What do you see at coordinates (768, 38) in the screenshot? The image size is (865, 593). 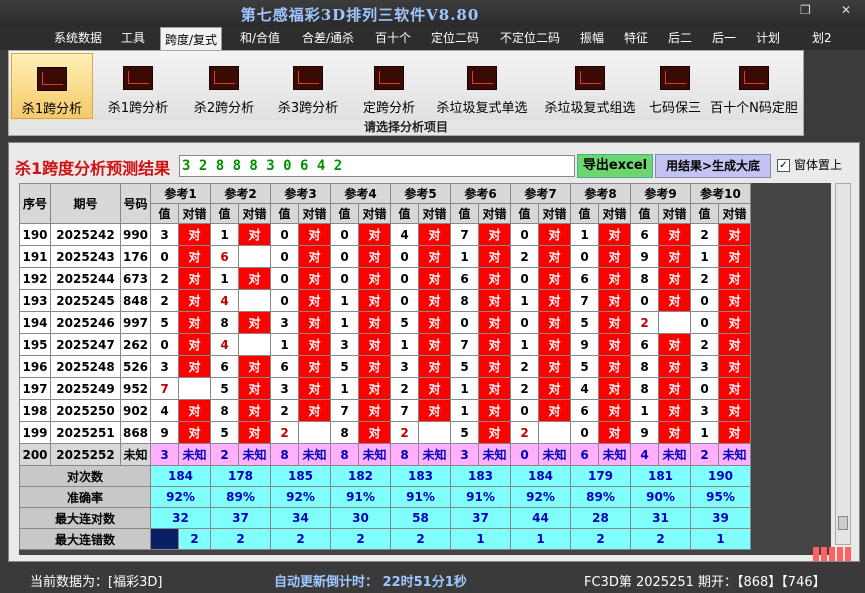 I see `menu-plan: 计划` at bounding box center [768, 38].